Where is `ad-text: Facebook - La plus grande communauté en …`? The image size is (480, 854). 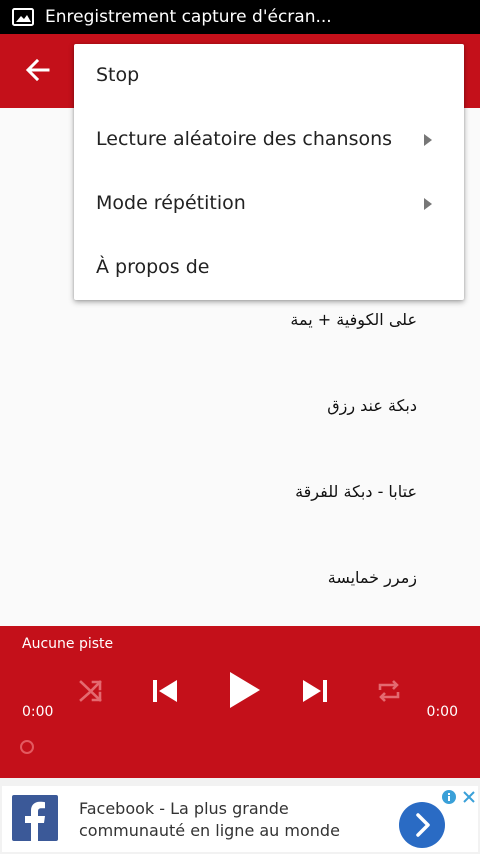
ad-text: Facebook - La plus grande communauté en … is located at coordinates (209, 820).